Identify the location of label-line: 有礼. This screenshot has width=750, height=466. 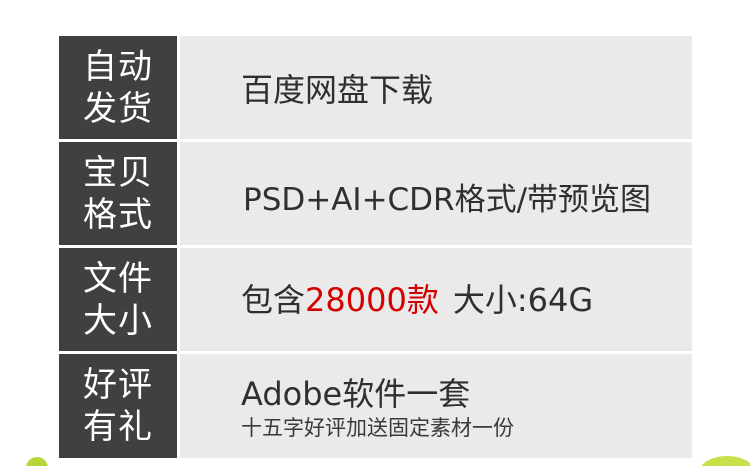
(118, 427).